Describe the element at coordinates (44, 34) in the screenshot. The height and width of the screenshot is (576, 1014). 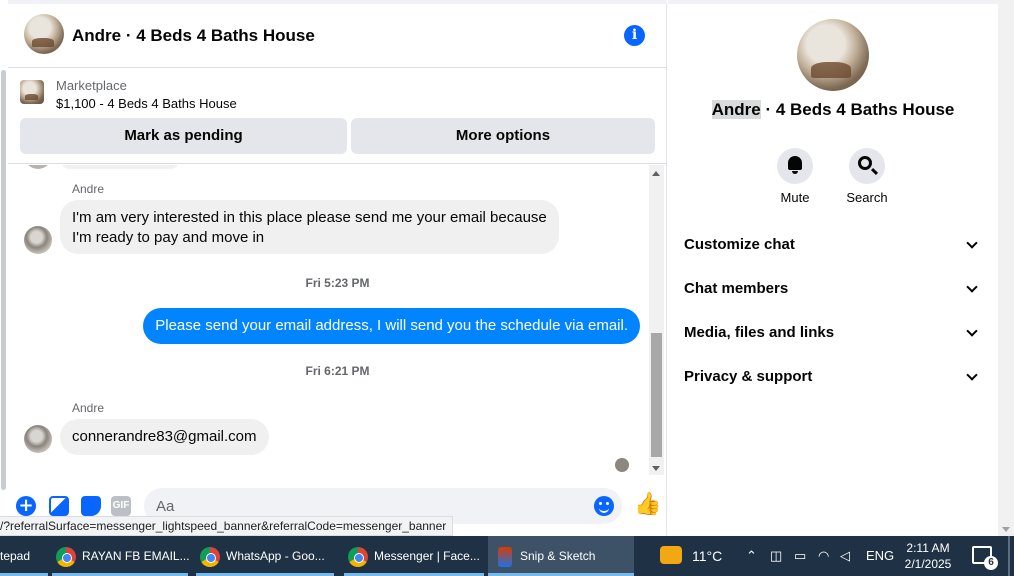
I see `listing-avatar` at that location.